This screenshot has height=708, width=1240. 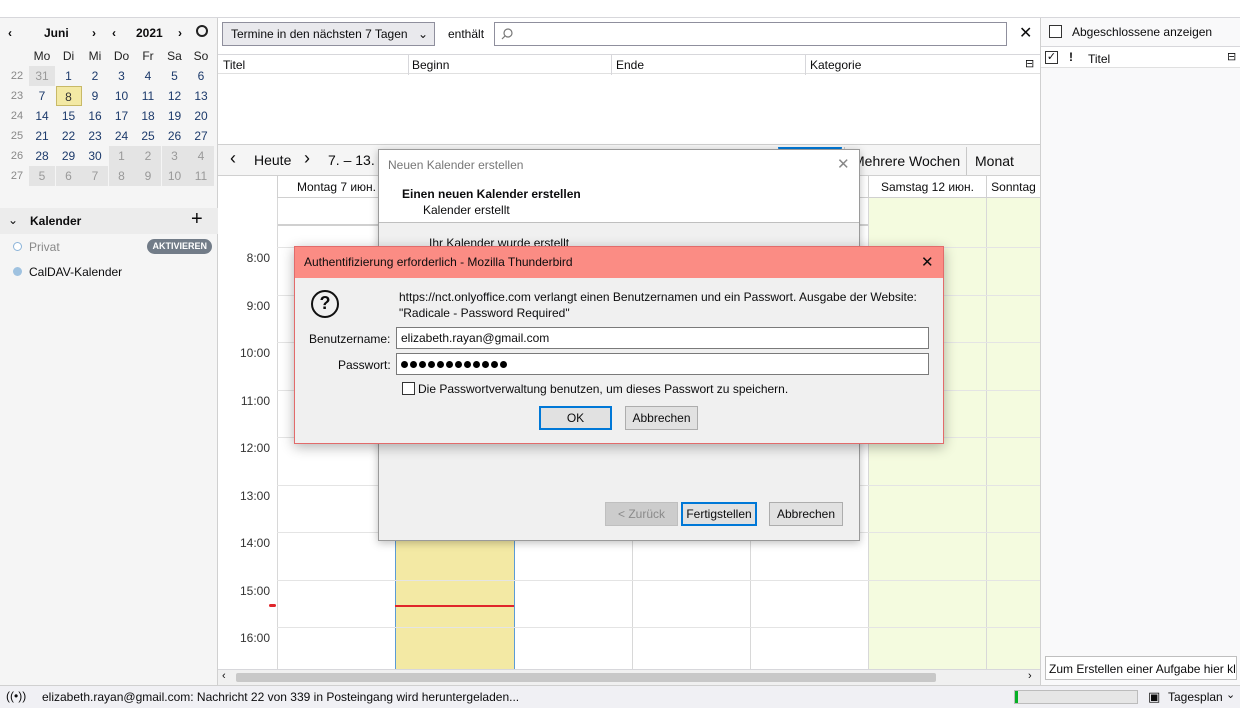 I want to click on minimonth-day: 29, so click(x=69, y=156).